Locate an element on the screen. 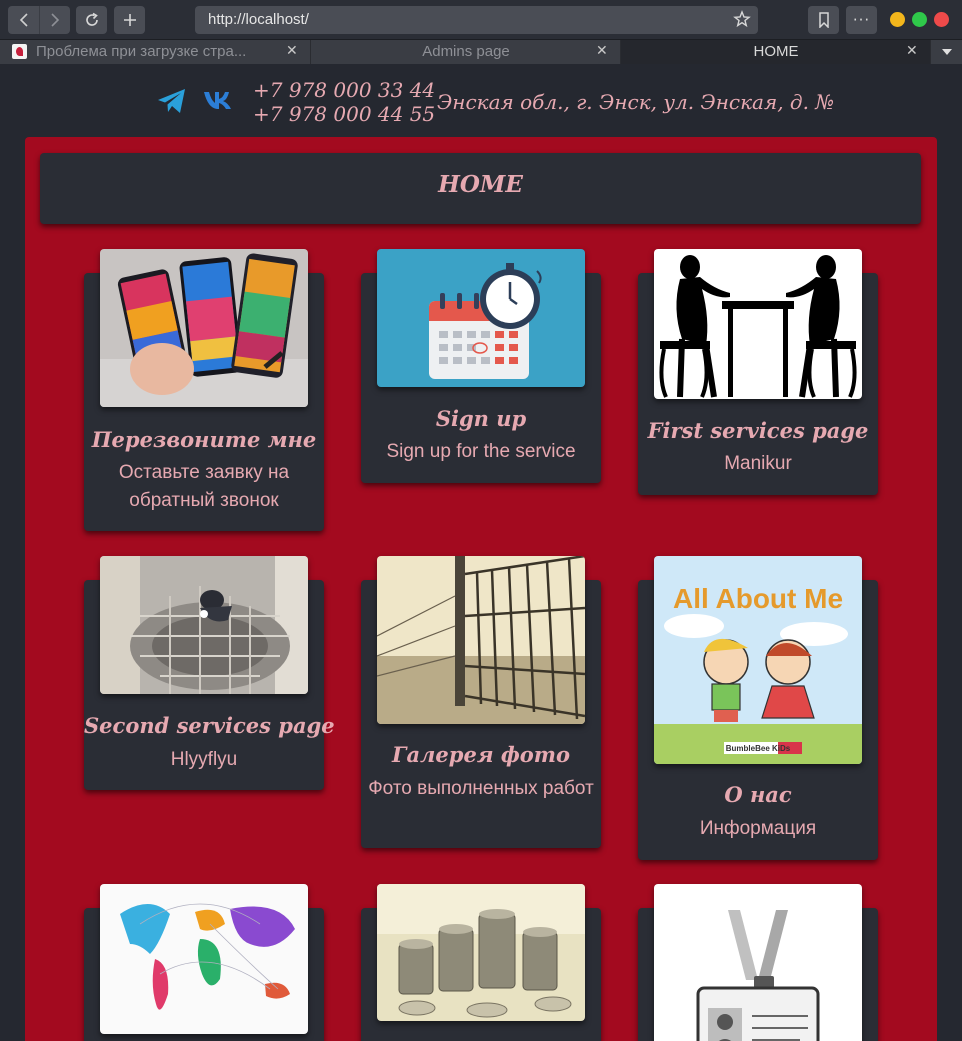 The height and width of the screenshot is (1041, 962). card-title: First services page is located at coordinates (758, 430).